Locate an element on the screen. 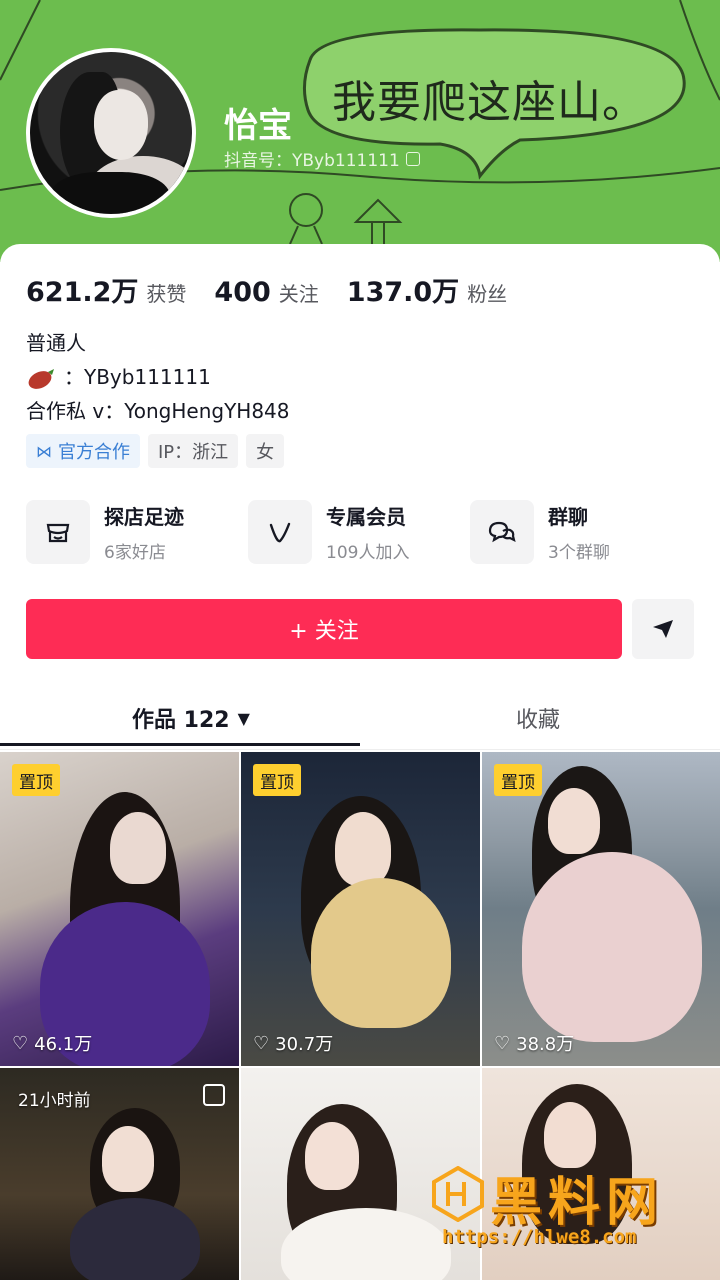  bio-line-3: 合作私 v：YongHengYH848 is located at coordinates (158, 411).